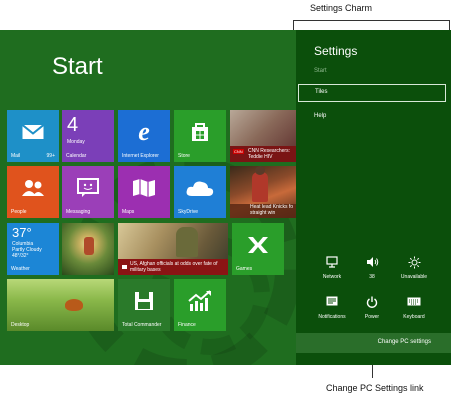 This screenshot has height=400, width=451. Describe the element at coordinates (332, 303) in the screenshot. I see `notifications-icon` at that location.